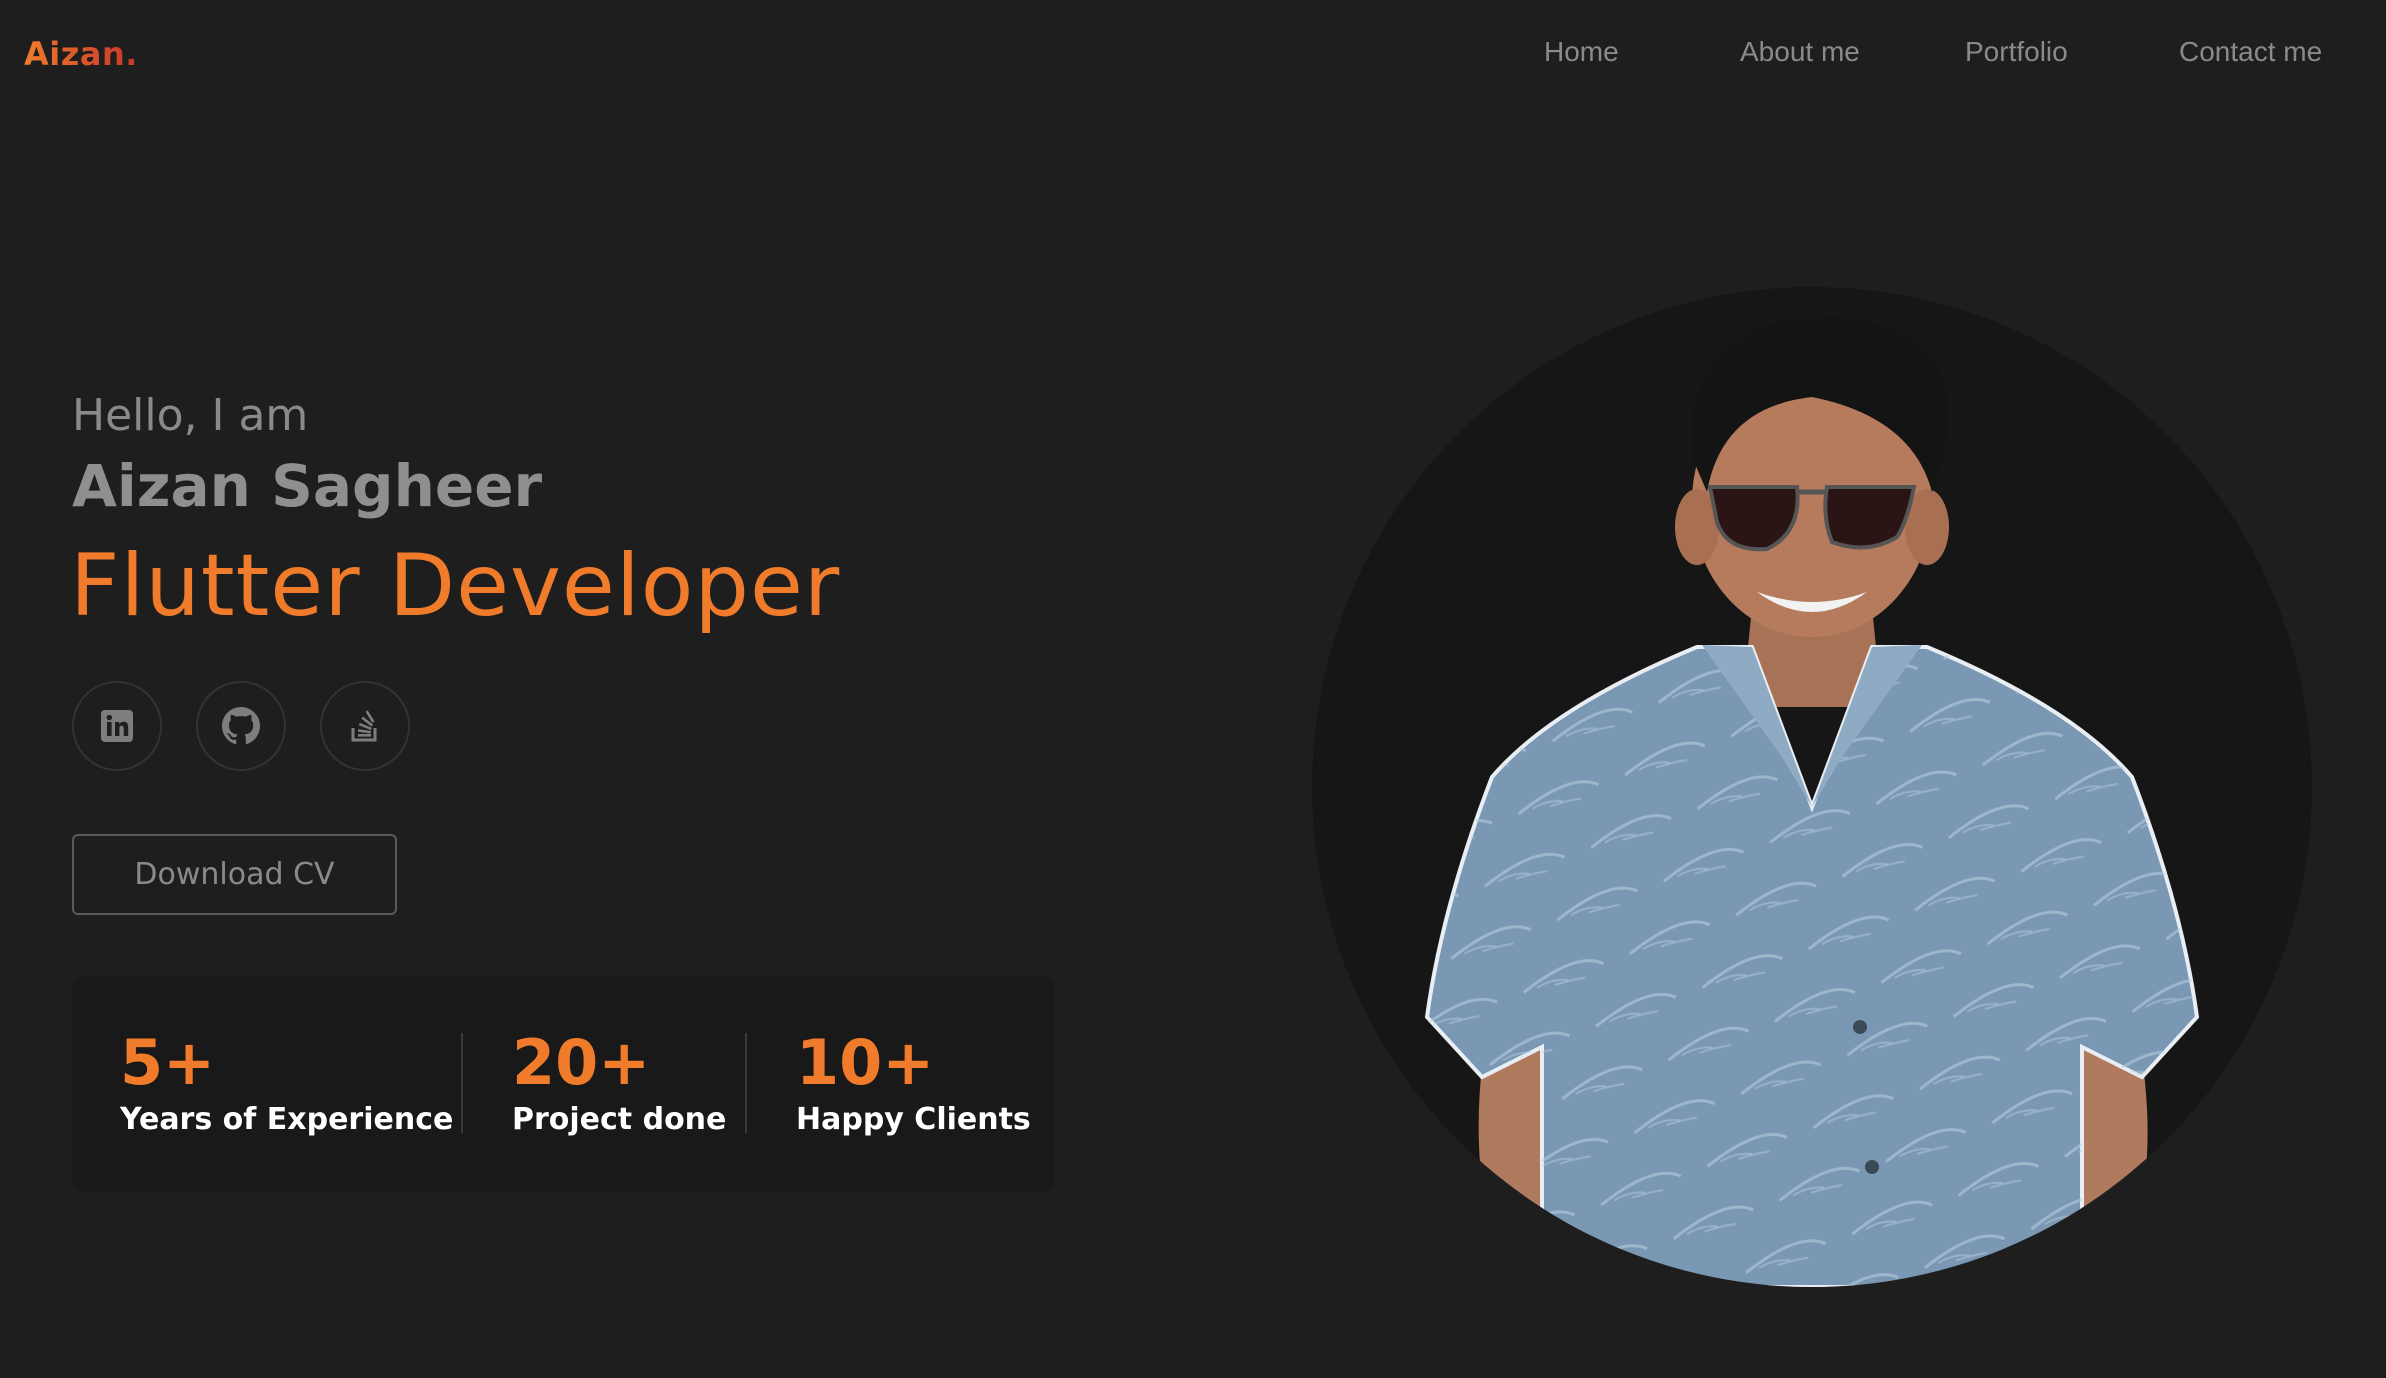  What do you see at coordinates (1581, 52) in the screenshot?
I see `nav-home: Home` at bounding box center [1581, 52].